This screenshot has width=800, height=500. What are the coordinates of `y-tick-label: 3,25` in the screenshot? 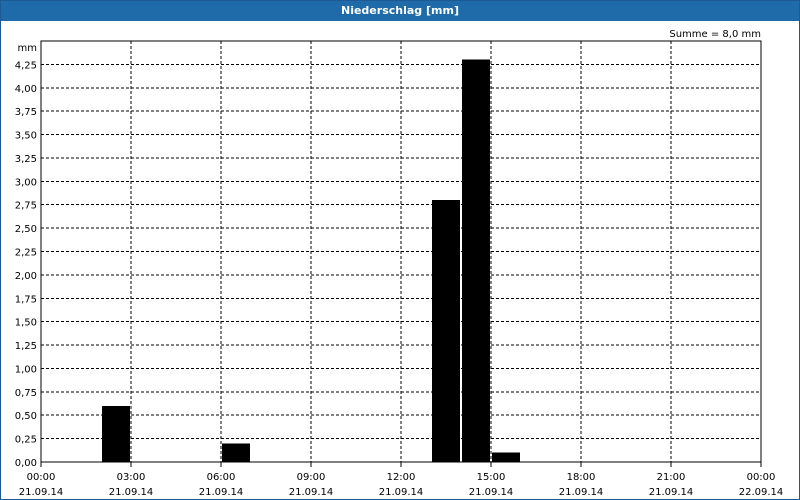 It's located at (26, 159).